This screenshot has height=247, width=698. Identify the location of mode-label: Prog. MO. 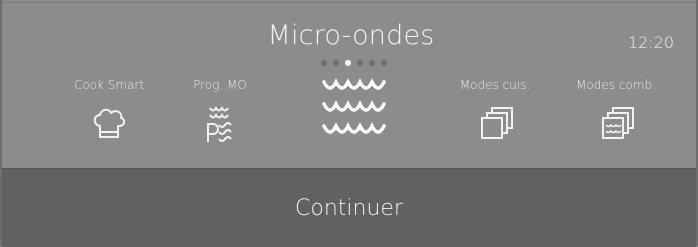
(220, 85).